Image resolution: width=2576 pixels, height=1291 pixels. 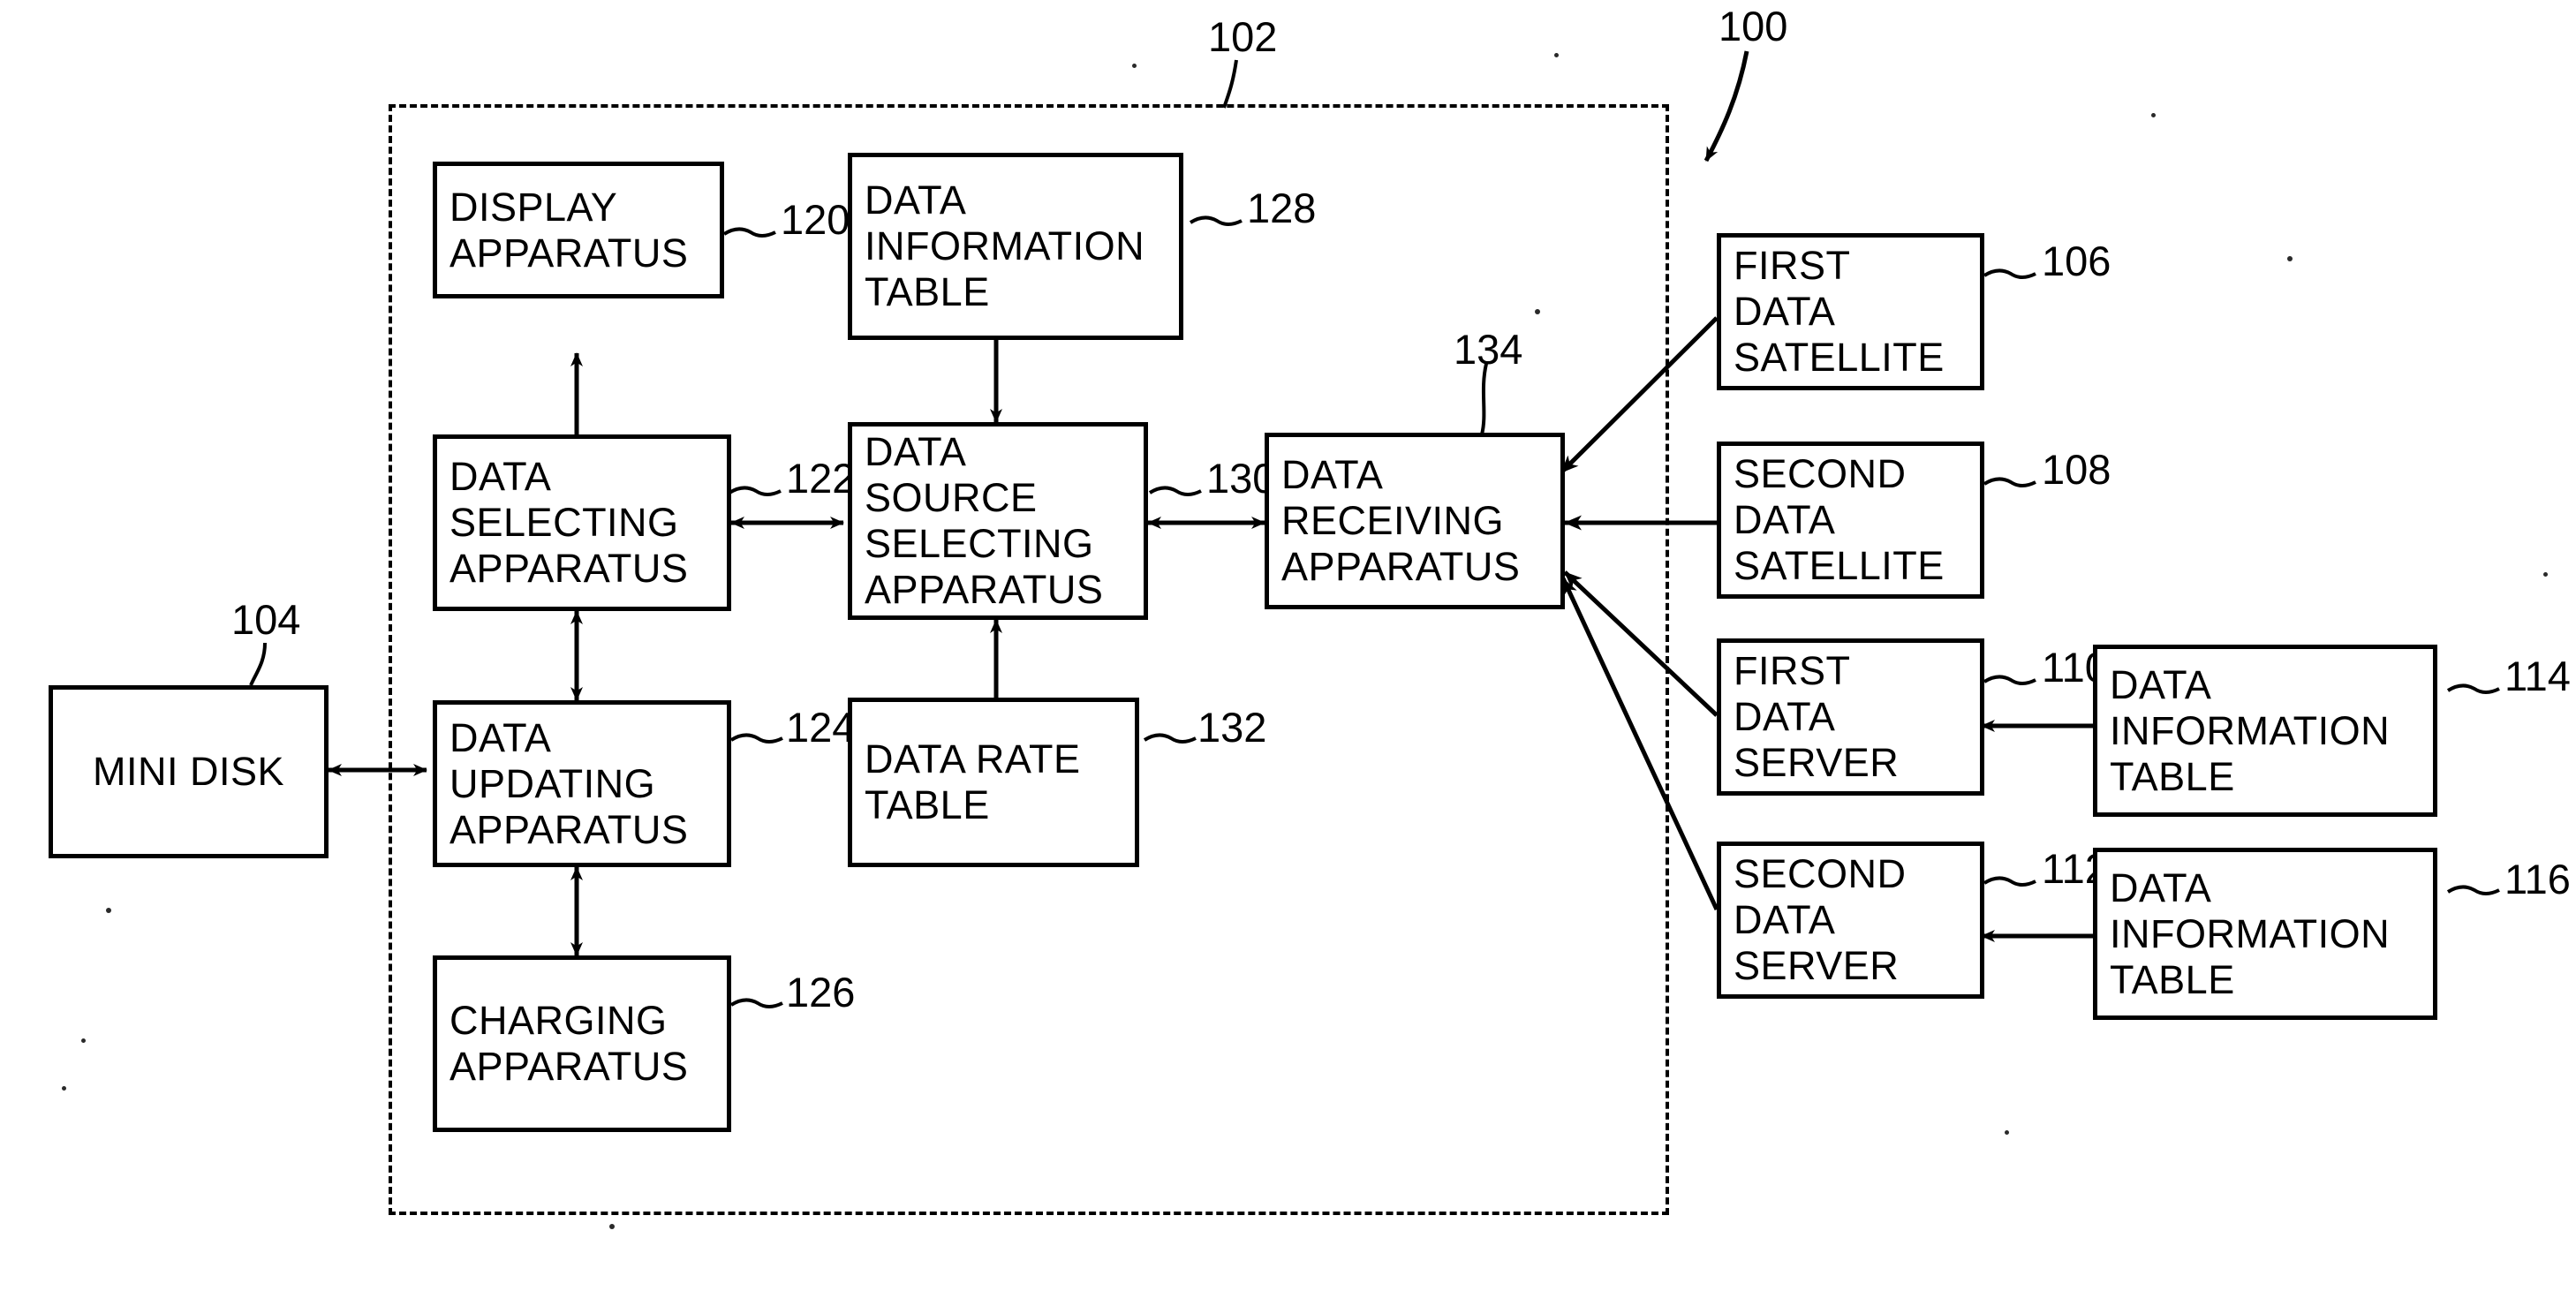 I want to click on block-data-receiving-apparatus: DATA RECEIVING APPARATUS, so click(x=1415, y=521).